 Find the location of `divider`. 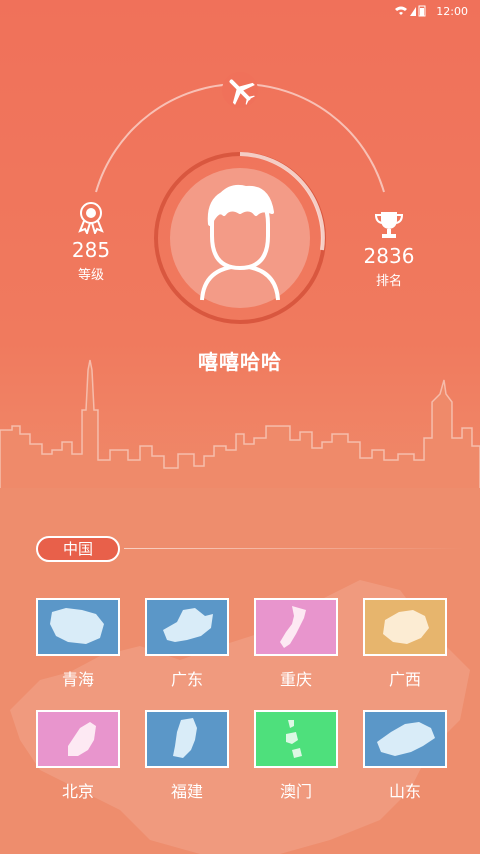

divider is located at coordinates (294, 548).